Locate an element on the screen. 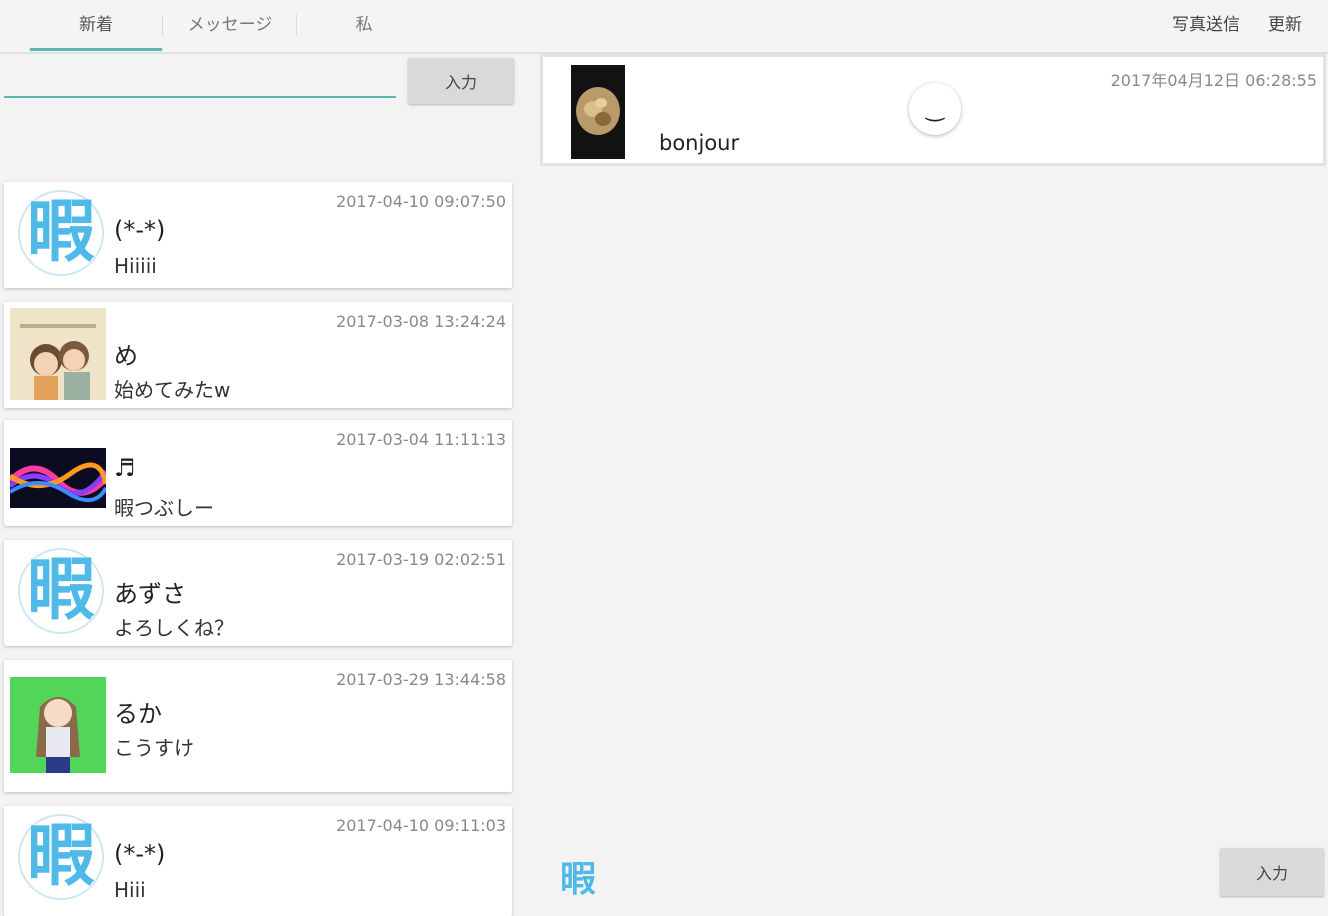 The image size is (1328, 916). item-username: あずさ is located at coordinates (150, 594).